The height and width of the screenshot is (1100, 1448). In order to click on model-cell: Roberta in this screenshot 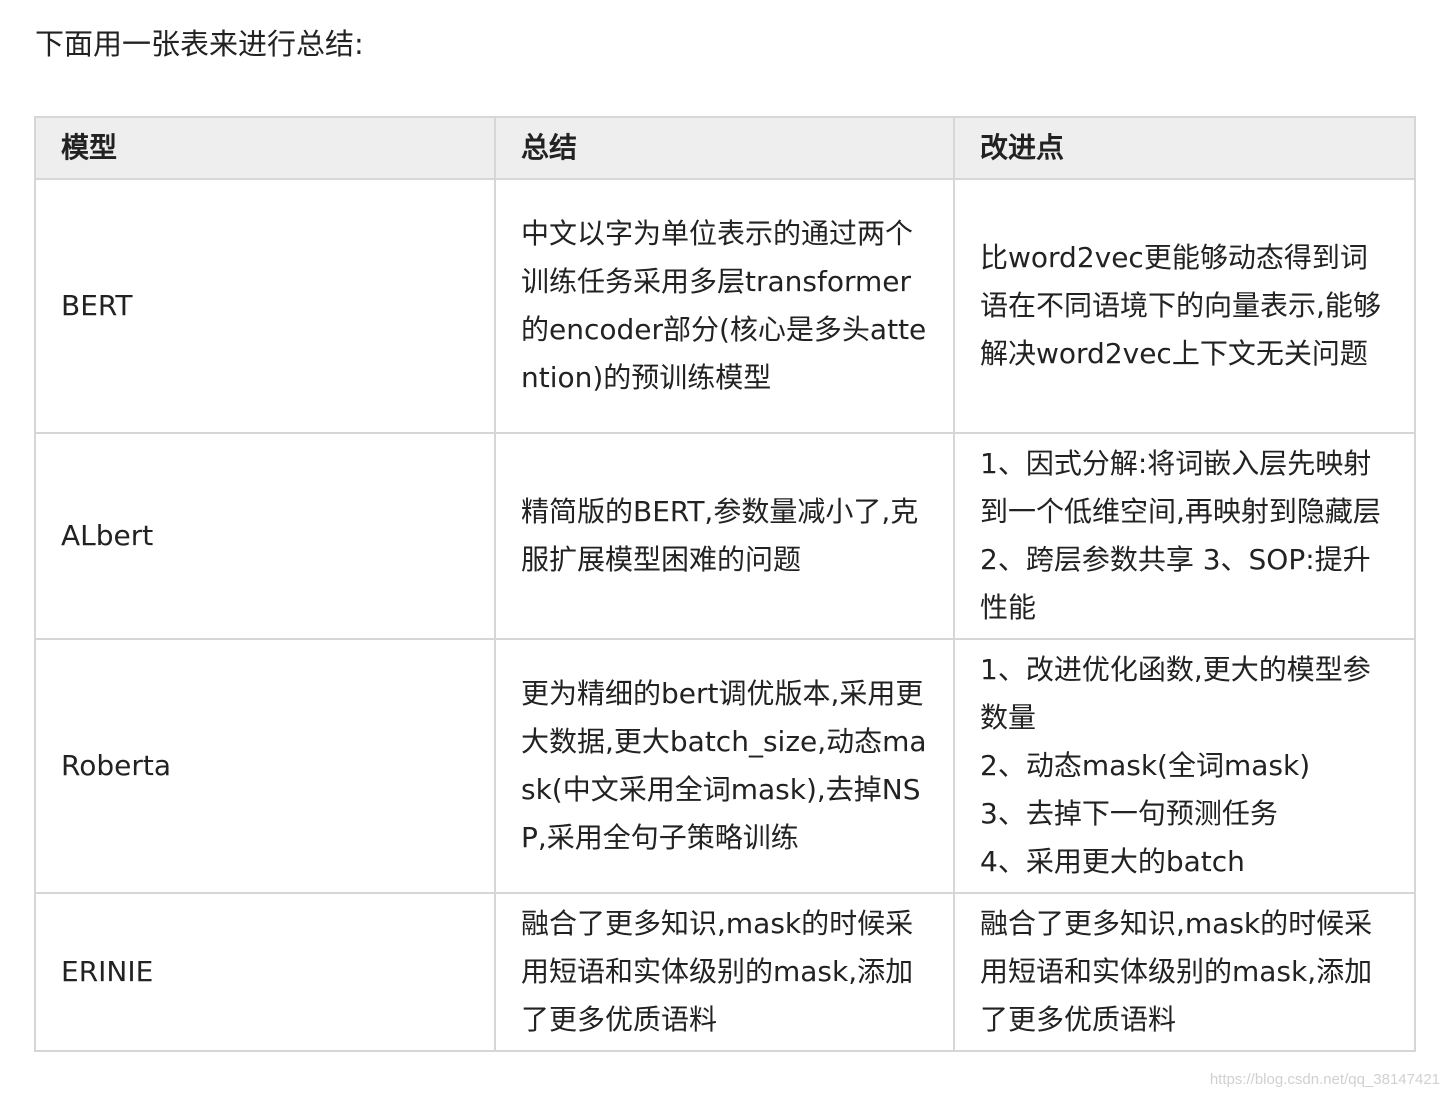, I will do `click(265, 766)`.